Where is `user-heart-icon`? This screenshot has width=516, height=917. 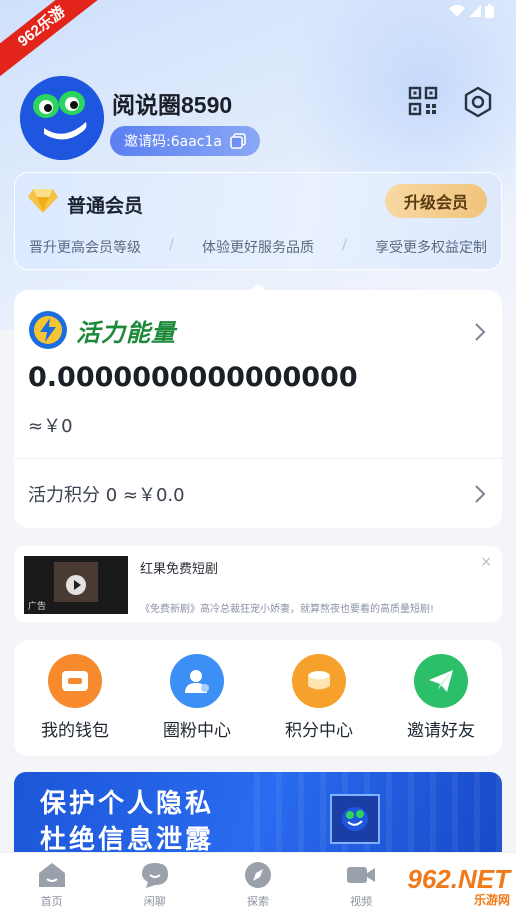 user-heart-icon is located at coordinates (197, 681).